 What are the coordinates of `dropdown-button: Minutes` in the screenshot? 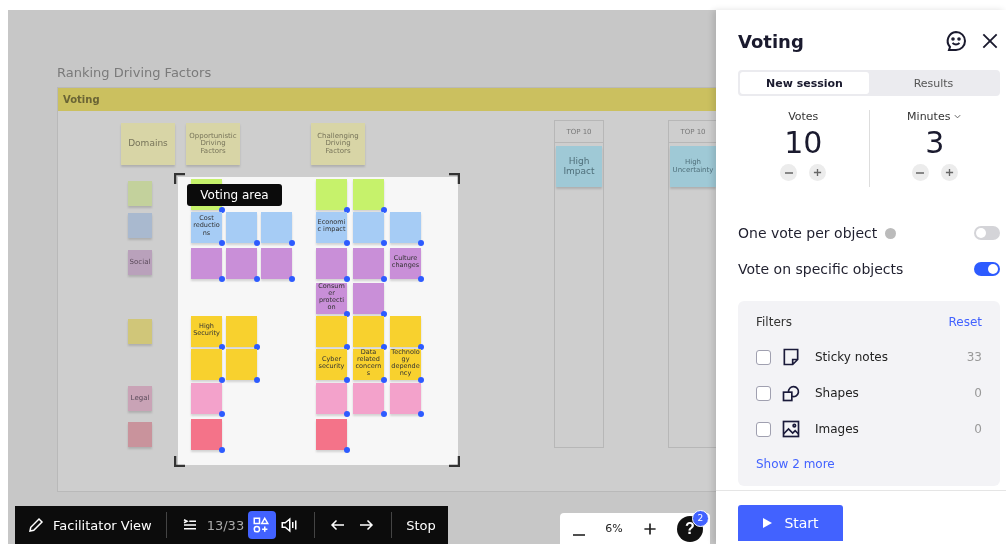 It's located at (935, 116).